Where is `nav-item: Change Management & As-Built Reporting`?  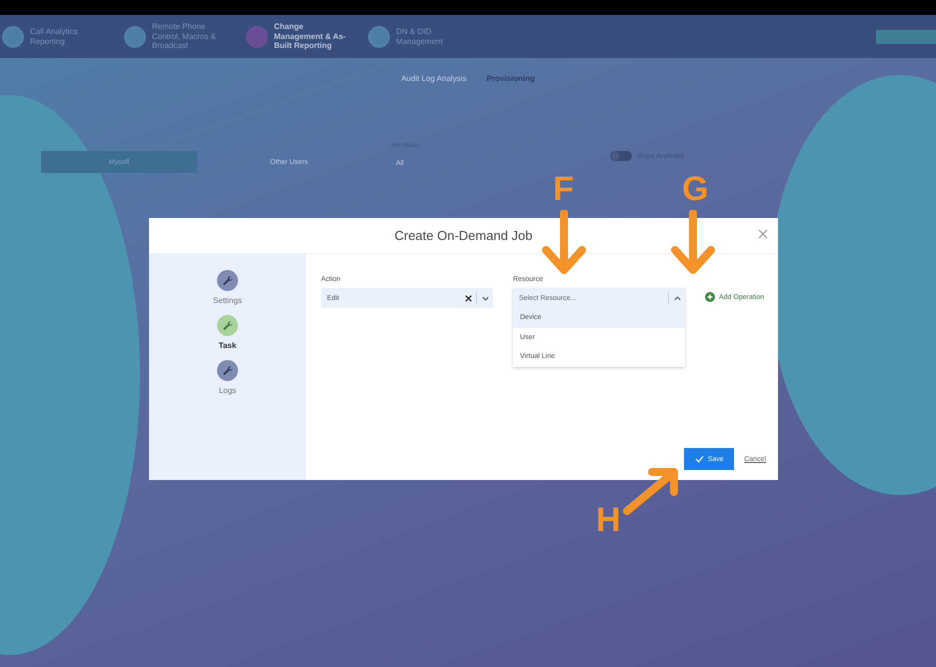
nav-item: Change Management & As-Built Reporting is located at coordinates (296, 36).